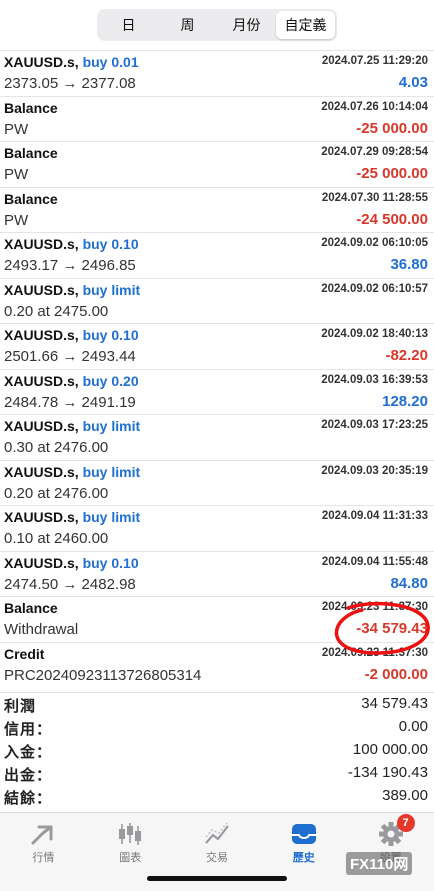 The width and height of the screenshot is (434, 891). What do you see at coordinates (217, 704) in the screenshot?
I see `summary-row-profit: 利潤 34 579.43` at bounding box center [217, 704].